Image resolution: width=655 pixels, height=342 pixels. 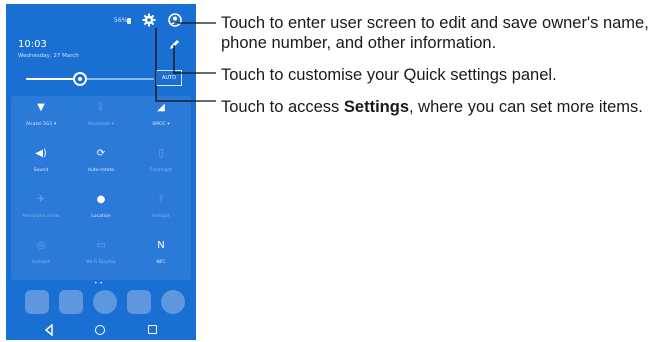 I want to click on callout-line-customise, so click(x=194, y=59).